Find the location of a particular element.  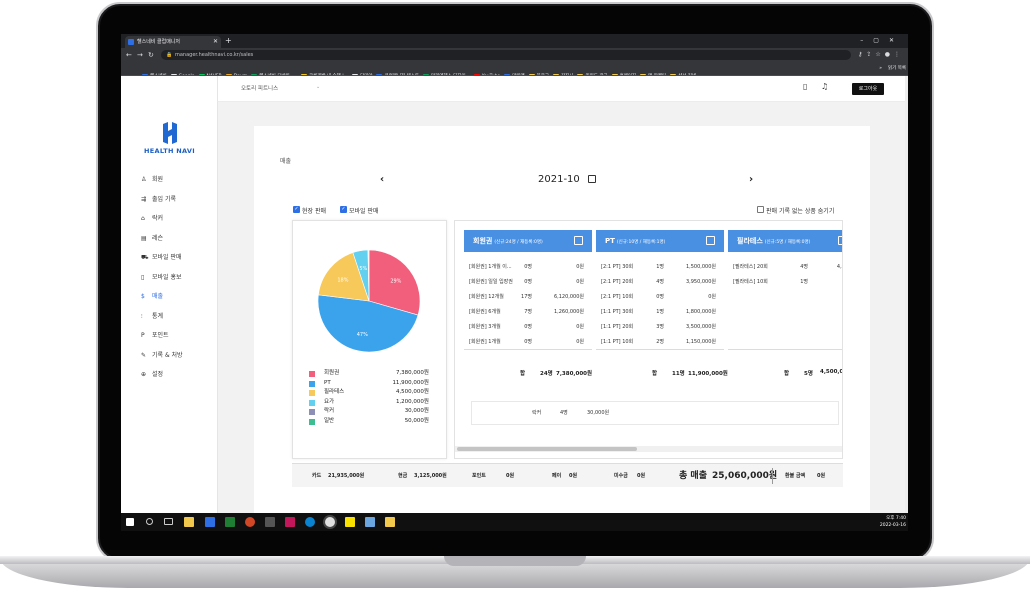

mobile-icon: ▯ is located at coordinates (805, 86).